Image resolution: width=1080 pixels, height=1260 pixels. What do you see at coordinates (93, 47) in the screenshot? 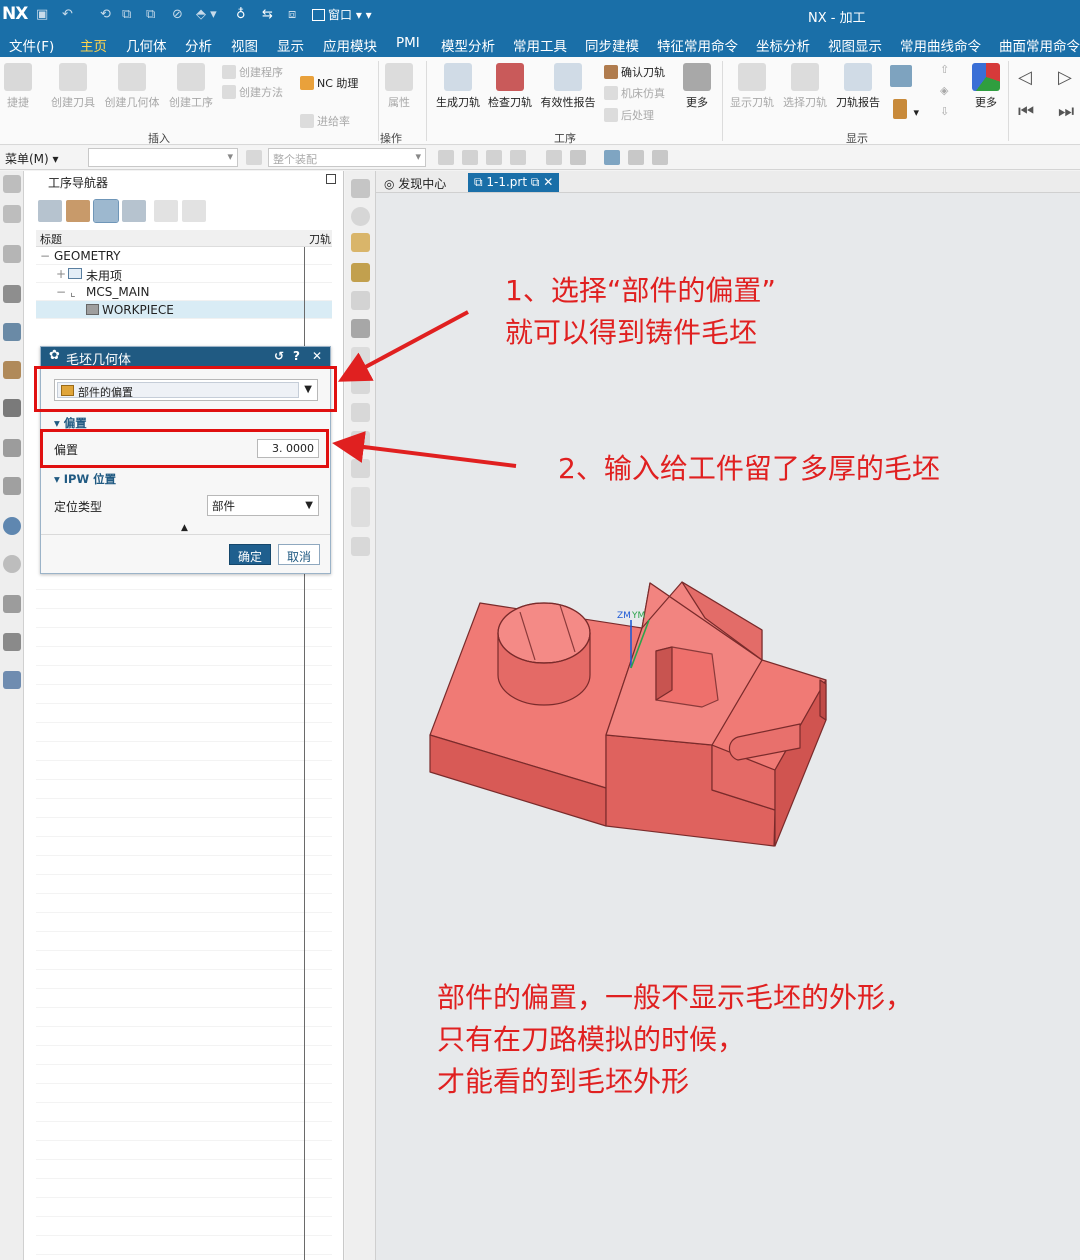
I see `tab-home: 主页` at bounding box center [93, 47].